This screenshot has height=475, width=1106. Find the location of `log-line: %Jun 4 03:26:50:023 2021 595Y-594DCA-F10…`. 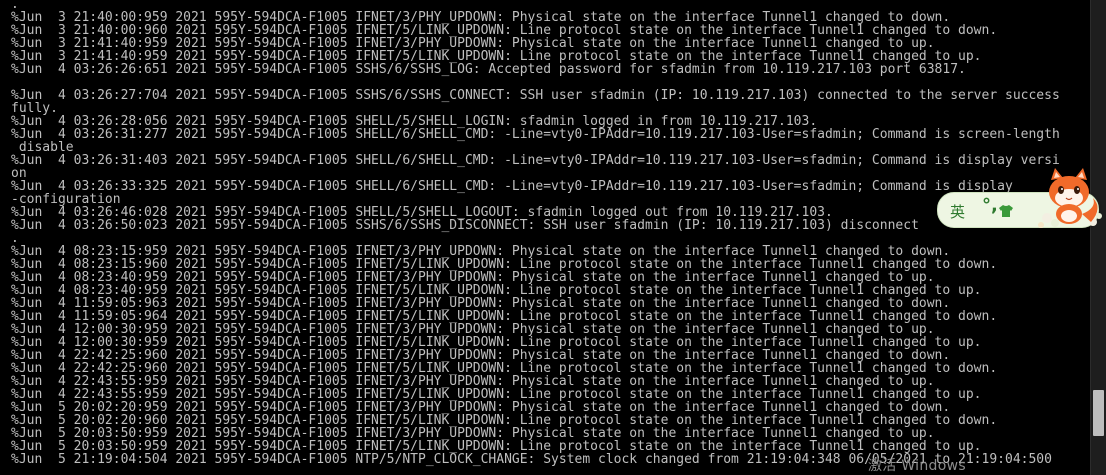

log-line: %Jun 4 03:26:50:023 2021 595Y-594DCA-F10… is located at coordinates (465, 225).